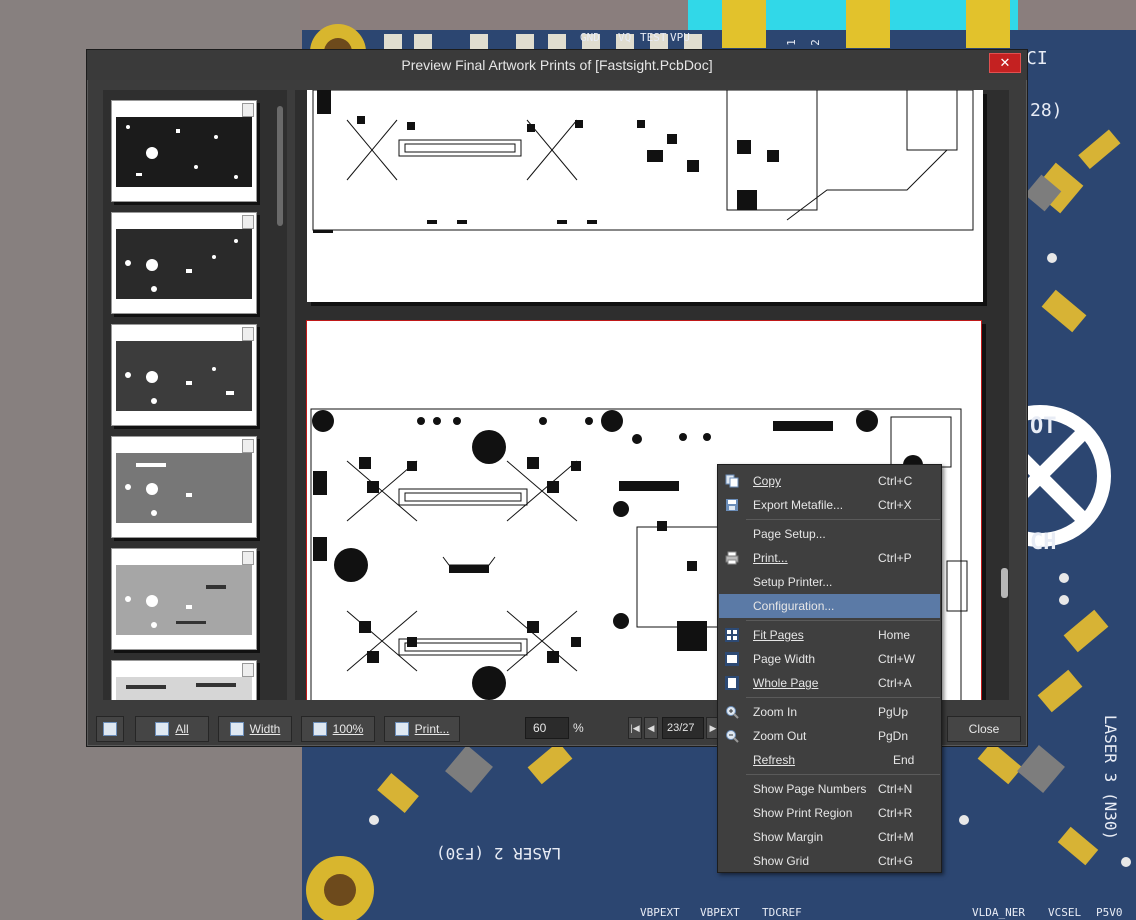  What do you see at coordinates (896, 837) in the screenshot?
I see `menu-shortcut: Ctrl+M` at bounding box center [896, 837].